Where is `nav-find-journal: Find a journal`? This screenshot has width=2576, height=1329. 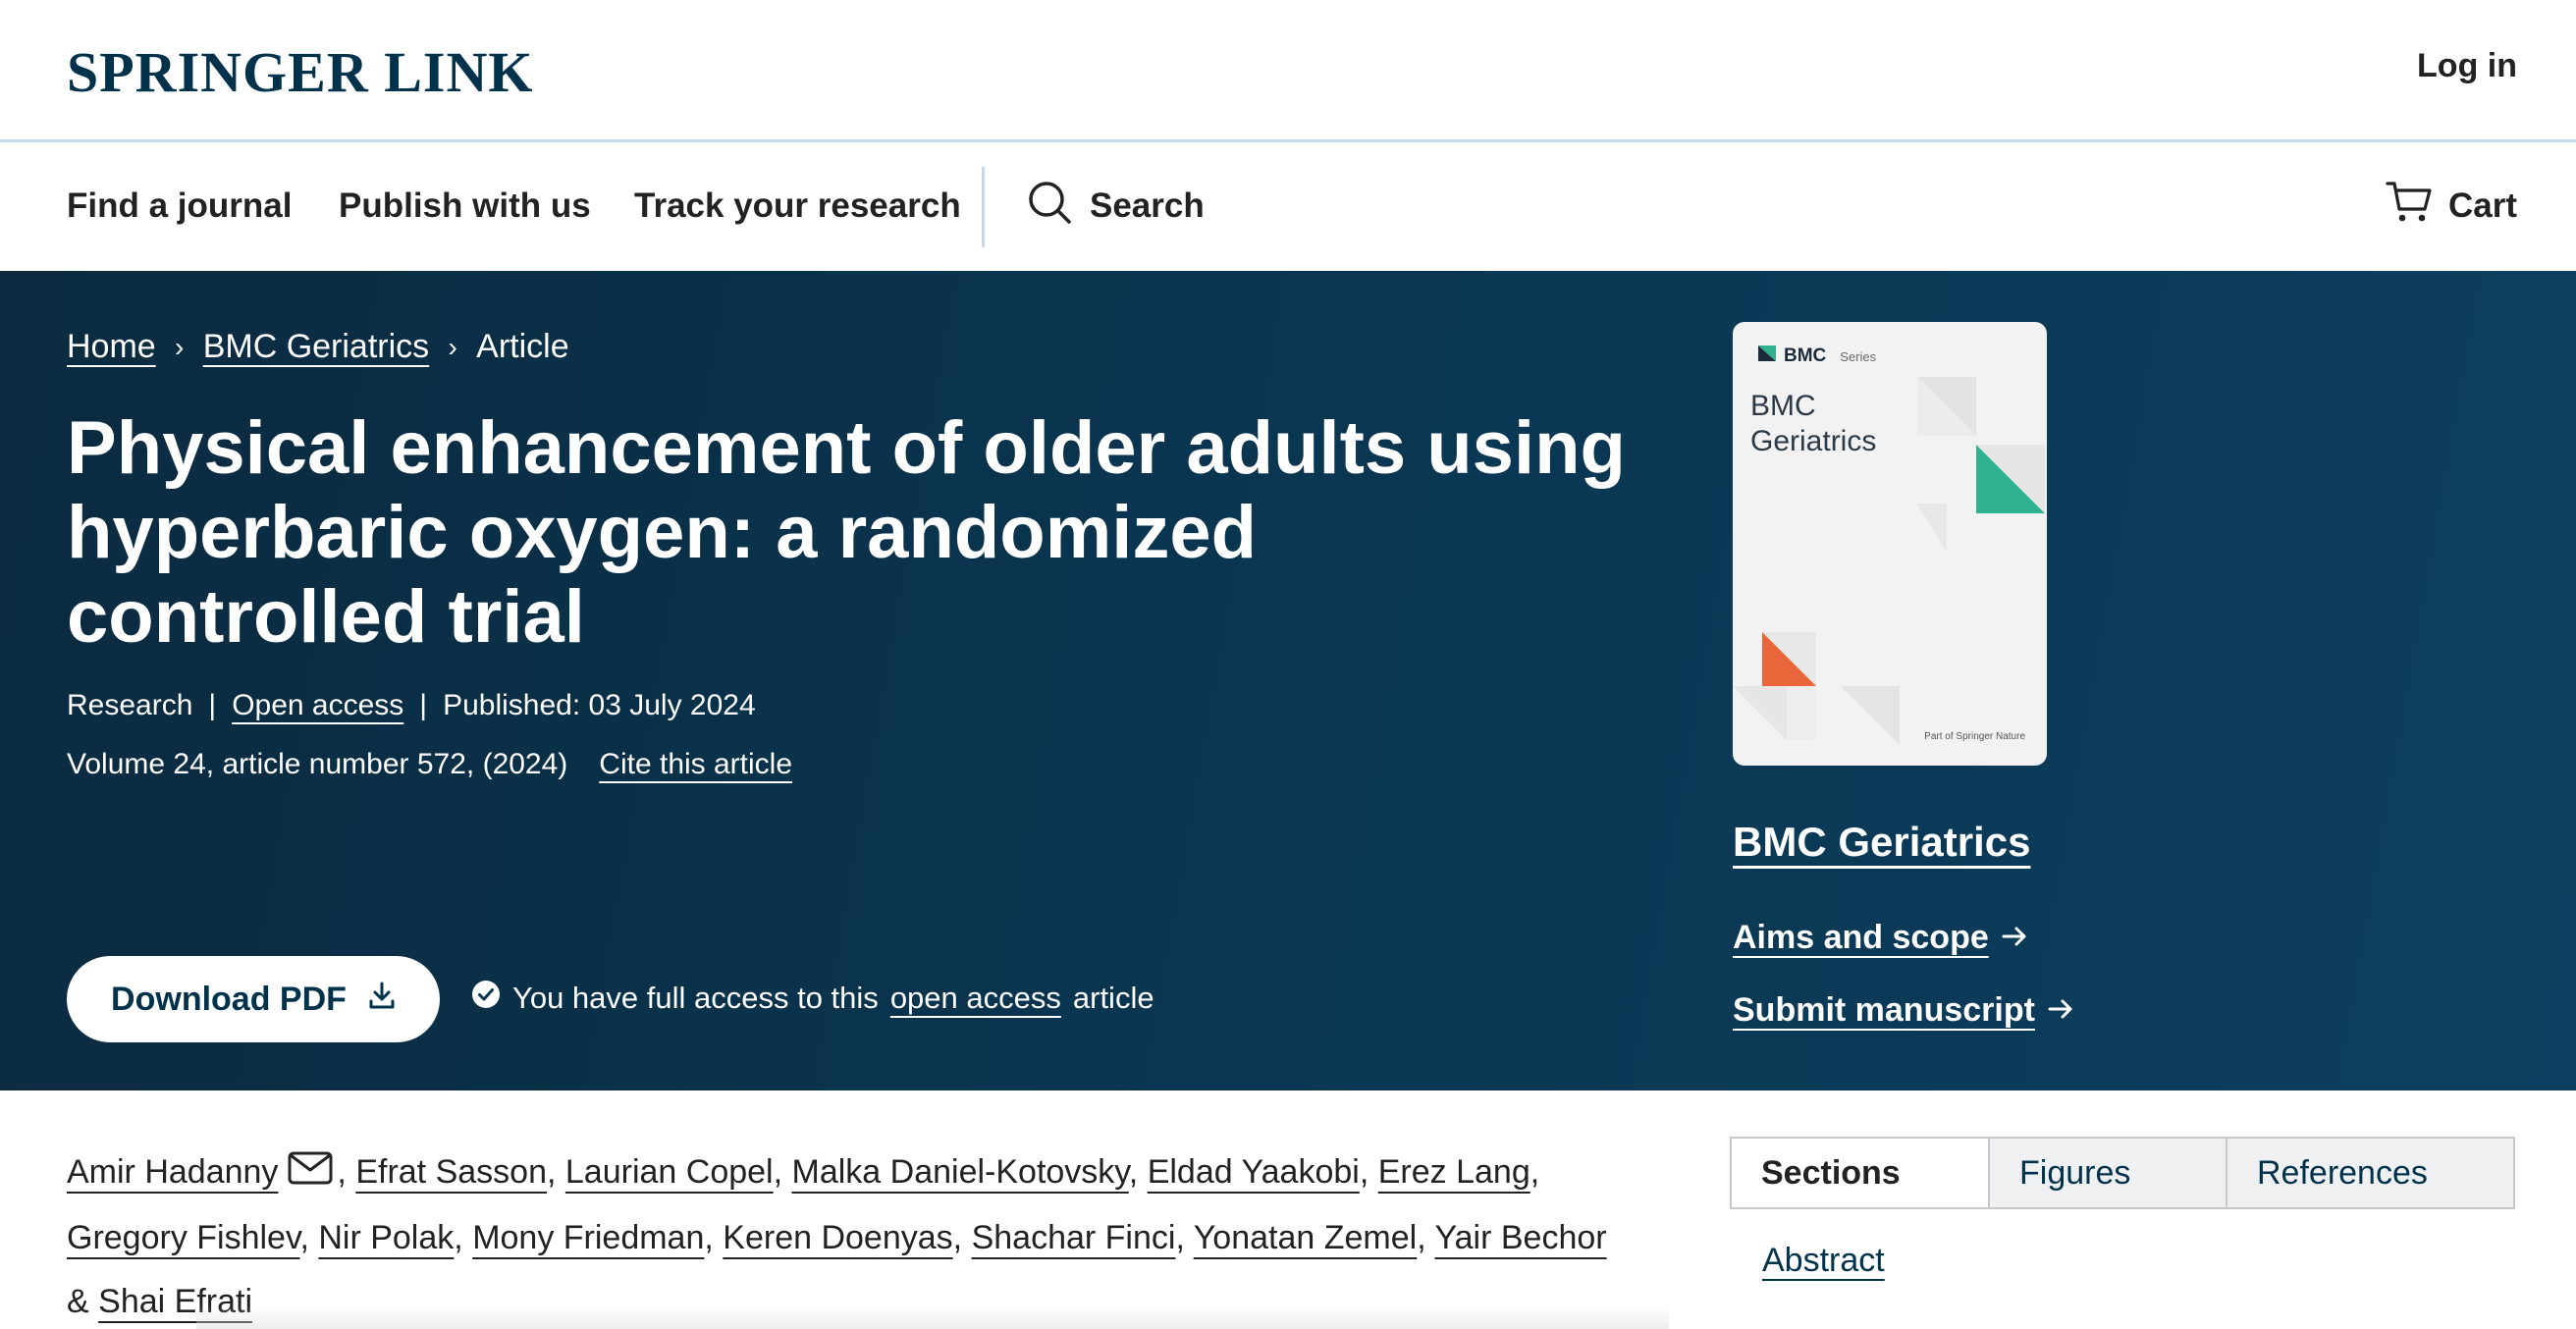
nav-find-journal: Find a journal is located at coordinates (179, 206).